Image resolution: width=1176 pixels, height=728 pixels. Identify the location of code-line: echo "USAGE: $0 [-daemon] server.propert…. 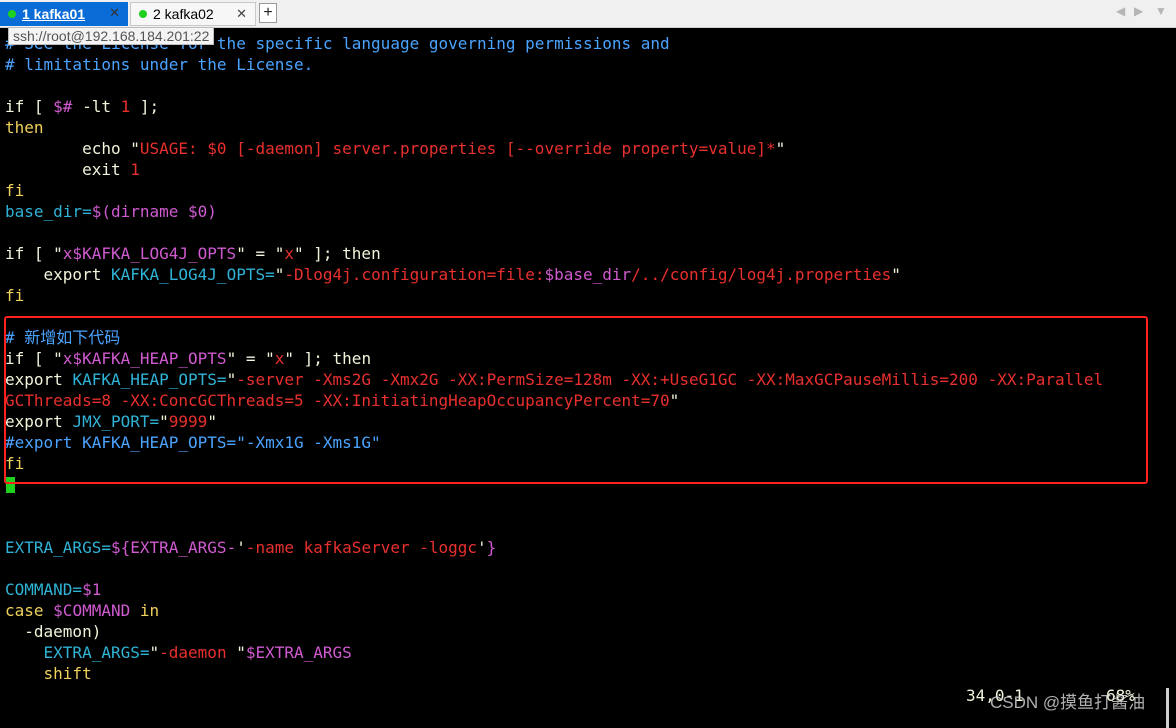
(395, 148).